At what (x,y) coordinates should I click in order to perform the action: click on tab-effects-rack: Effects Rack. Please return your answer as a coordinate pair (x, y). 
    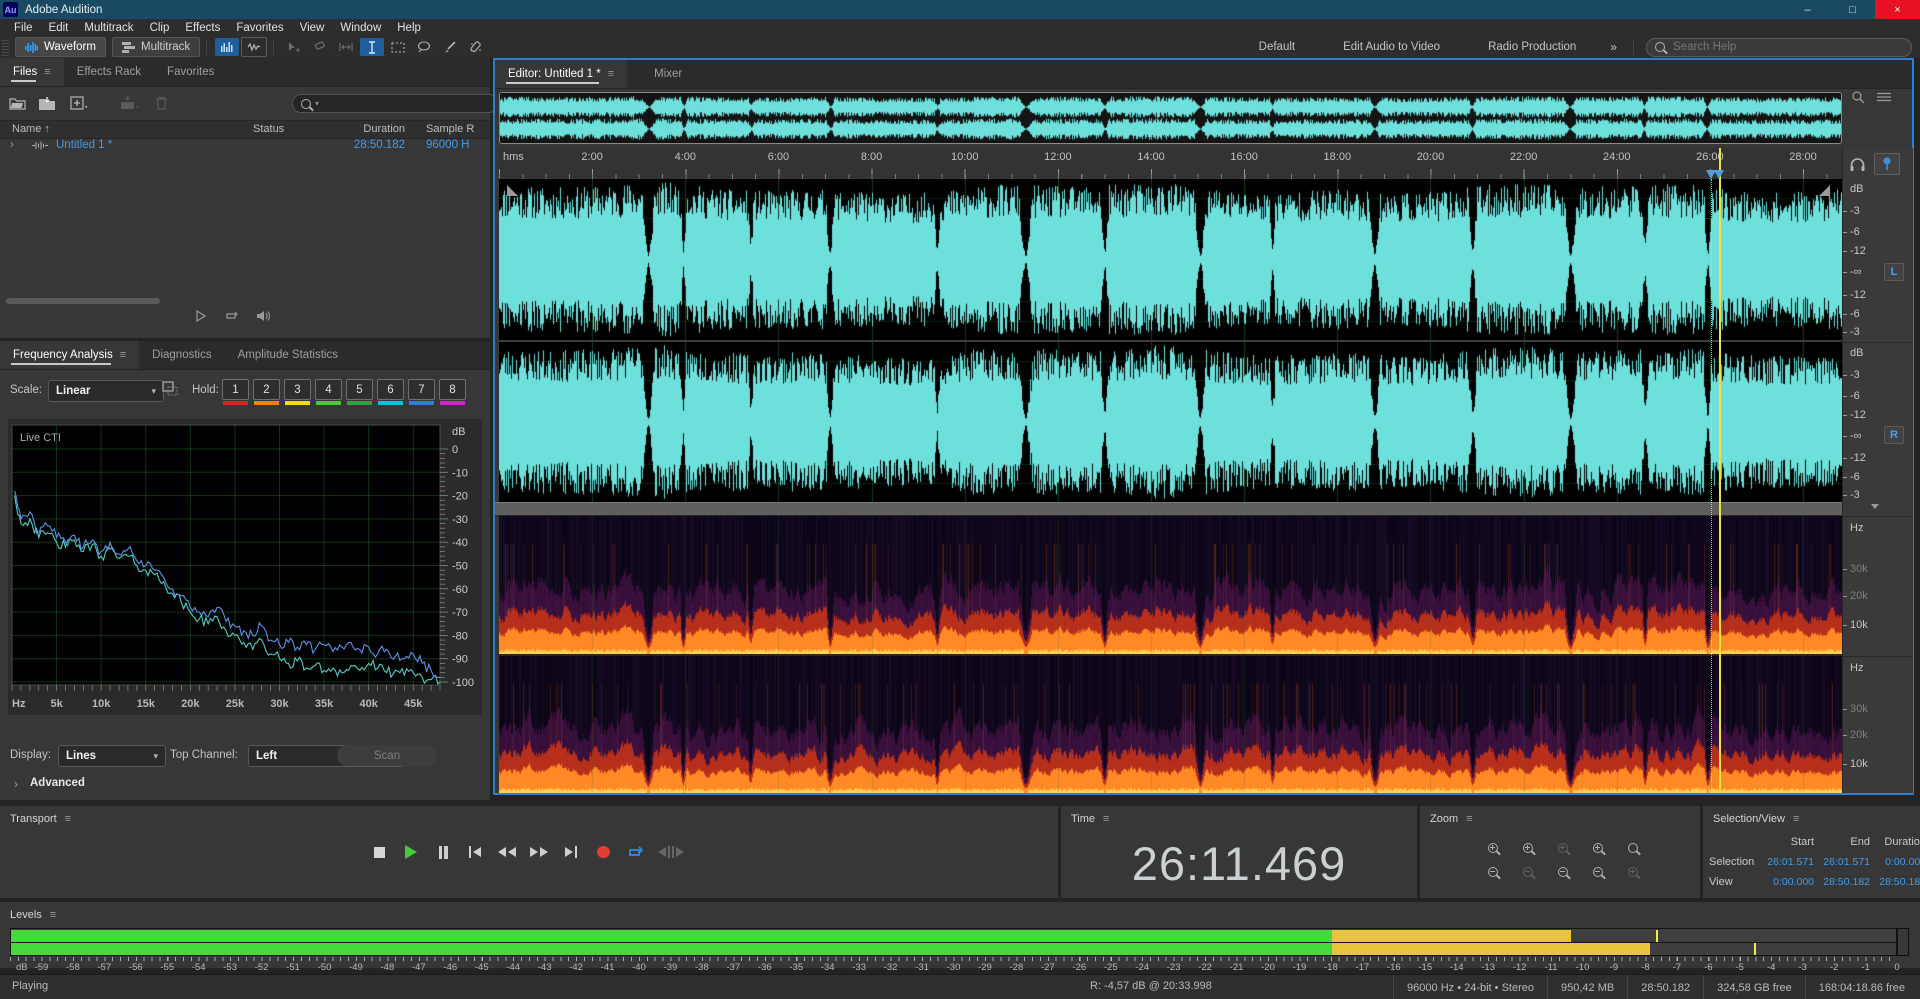
    Looking at the image, I should click on (109, 72).